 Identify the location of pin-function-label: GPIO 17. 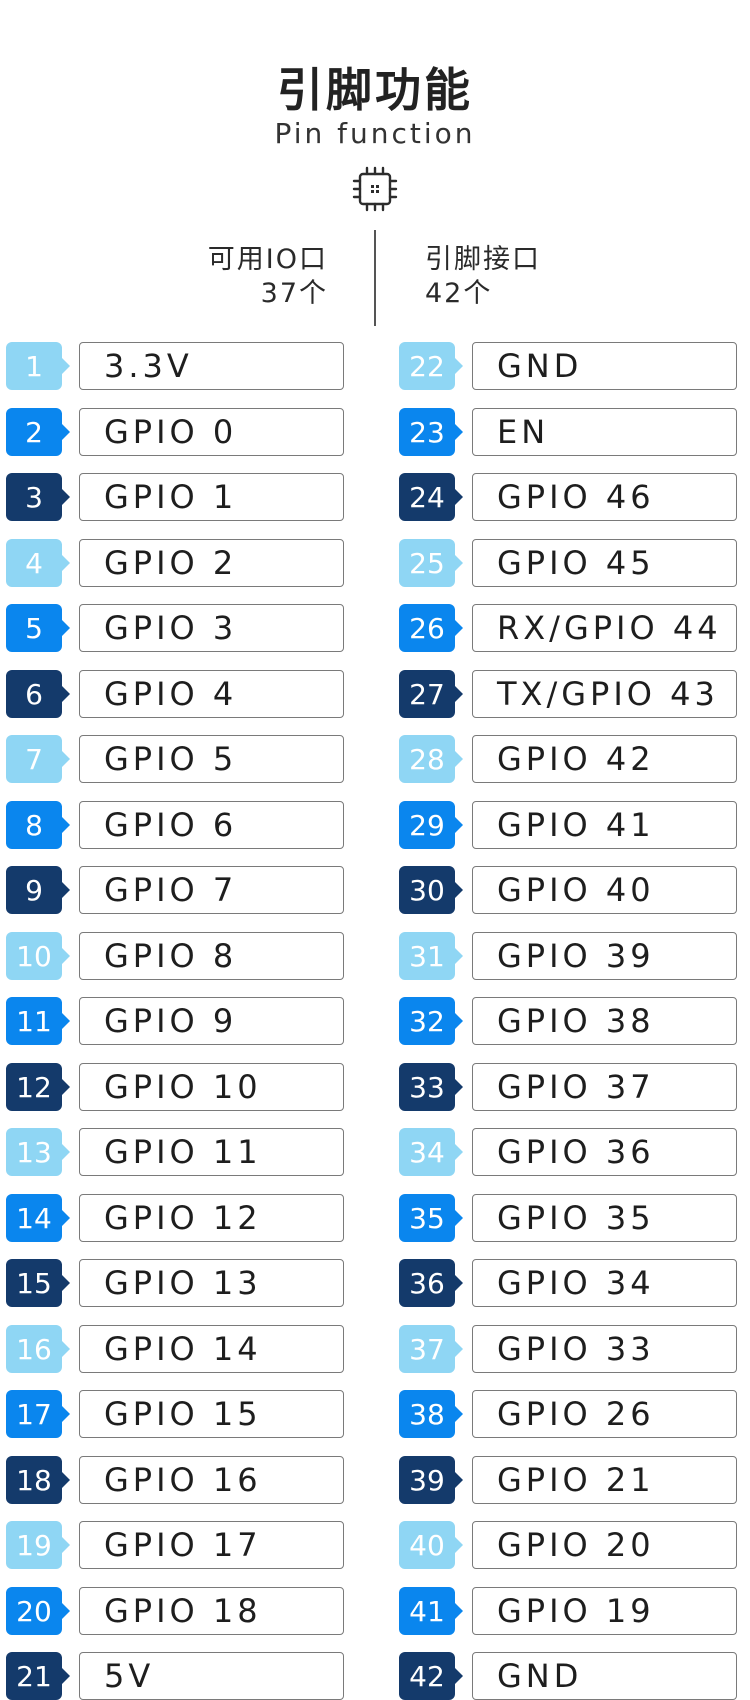
(211, 1545).